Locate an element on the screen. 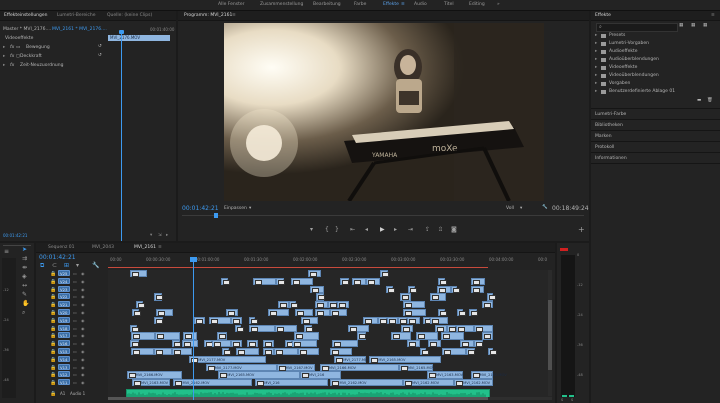 The image size is (720, 403). clip-indicator is located at coordinates (564, 249).